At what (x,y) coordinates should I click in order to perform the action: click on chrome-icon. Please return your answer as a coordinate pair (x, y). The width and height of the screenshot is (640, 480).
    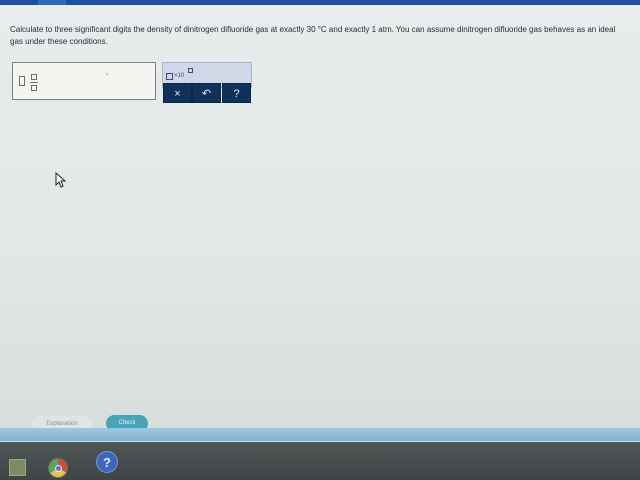
    Looking at the image, I should click on (58, 468).